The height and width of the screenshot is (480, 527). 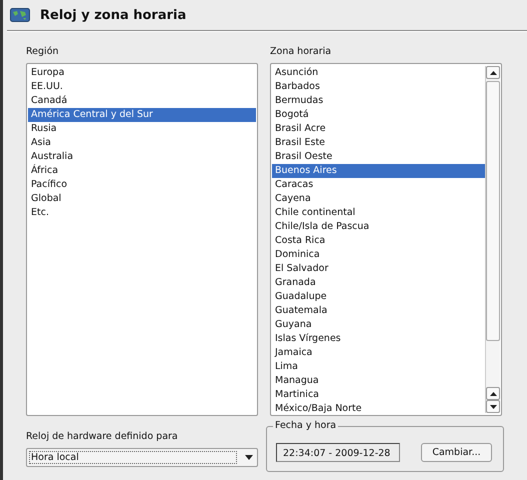 I want to click on timezone-item: Jamaica, so click(x=378, y=353).